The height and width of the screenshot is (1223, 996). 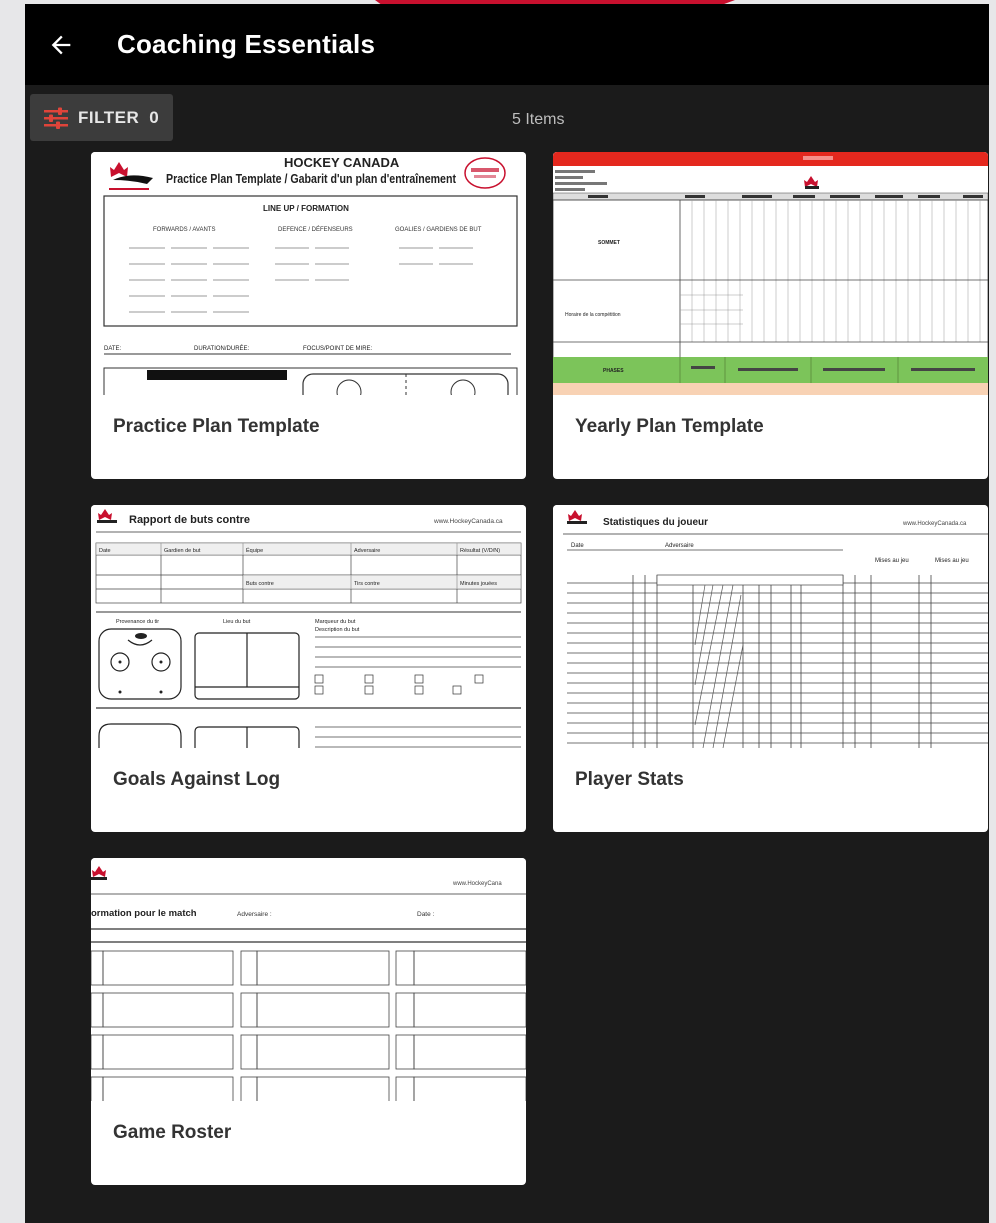 What do you see at coordinates (507, 44) in the screenshot?
I see `app-bar: Coaching Essentials` at bounding box center [507, 44].